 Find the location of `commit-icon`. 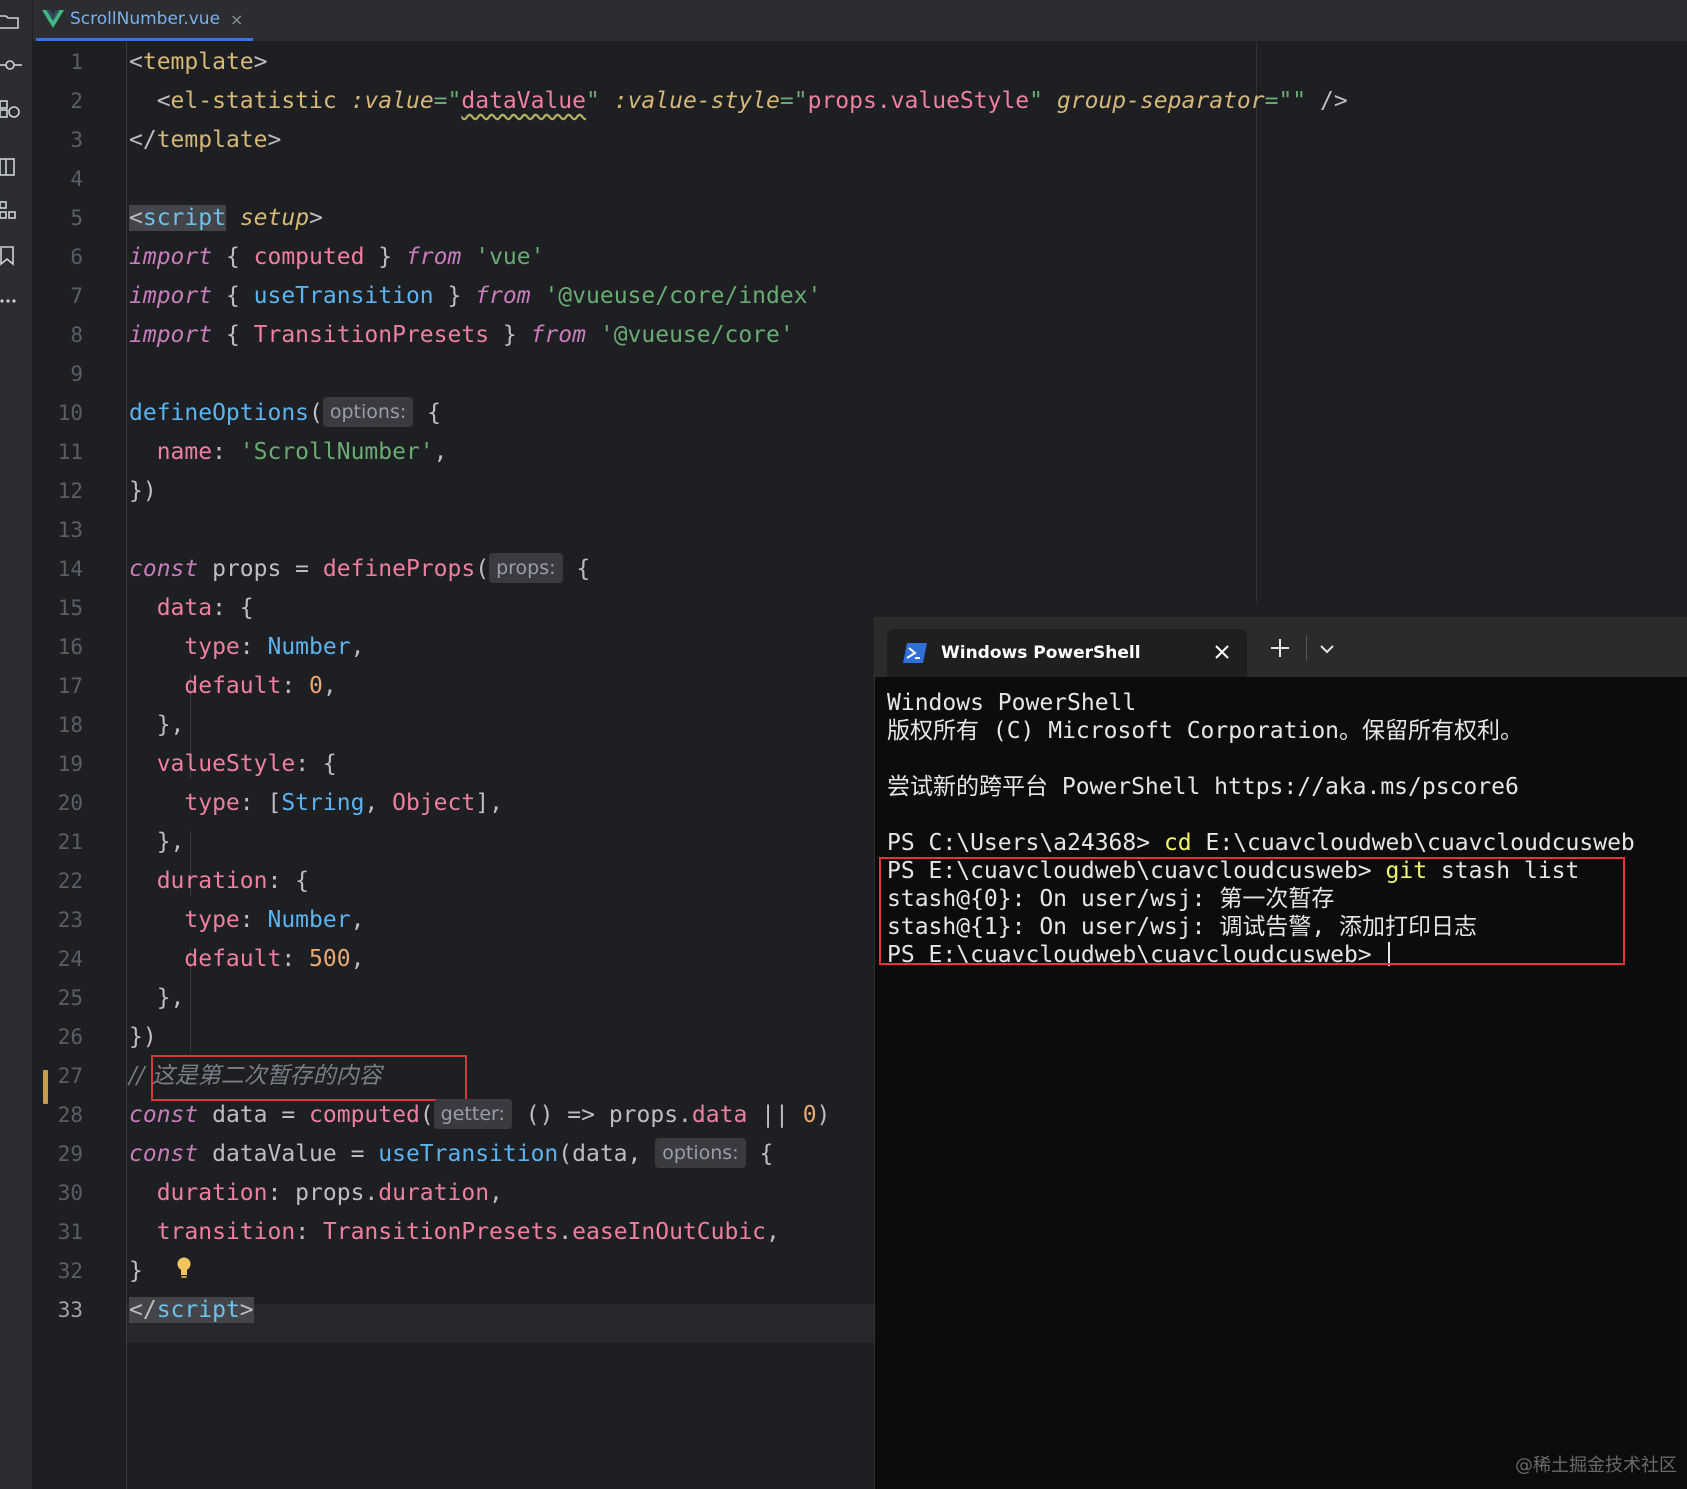

commit-icon is located at coordinates (11, 65).